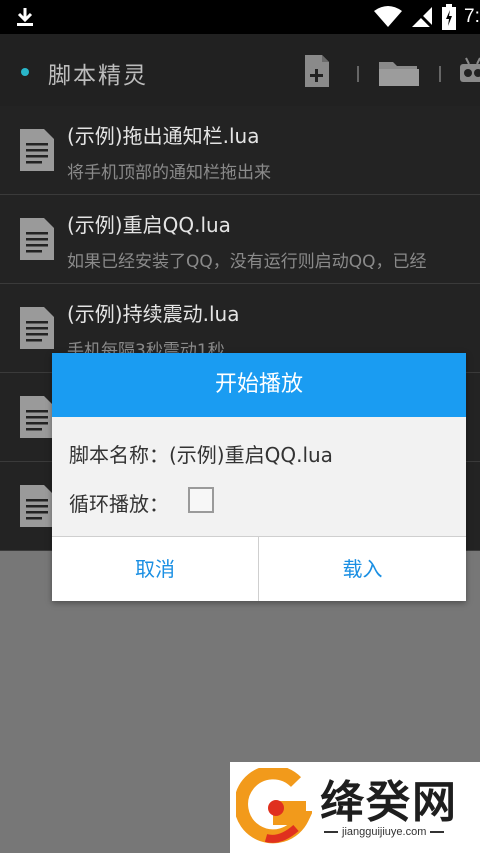 Image resolution: width=480 pixels, height=853 pixels. Describe the element at coordinates (274, 806) in the screenshot. I see `watermark-logo-icon` at that location.